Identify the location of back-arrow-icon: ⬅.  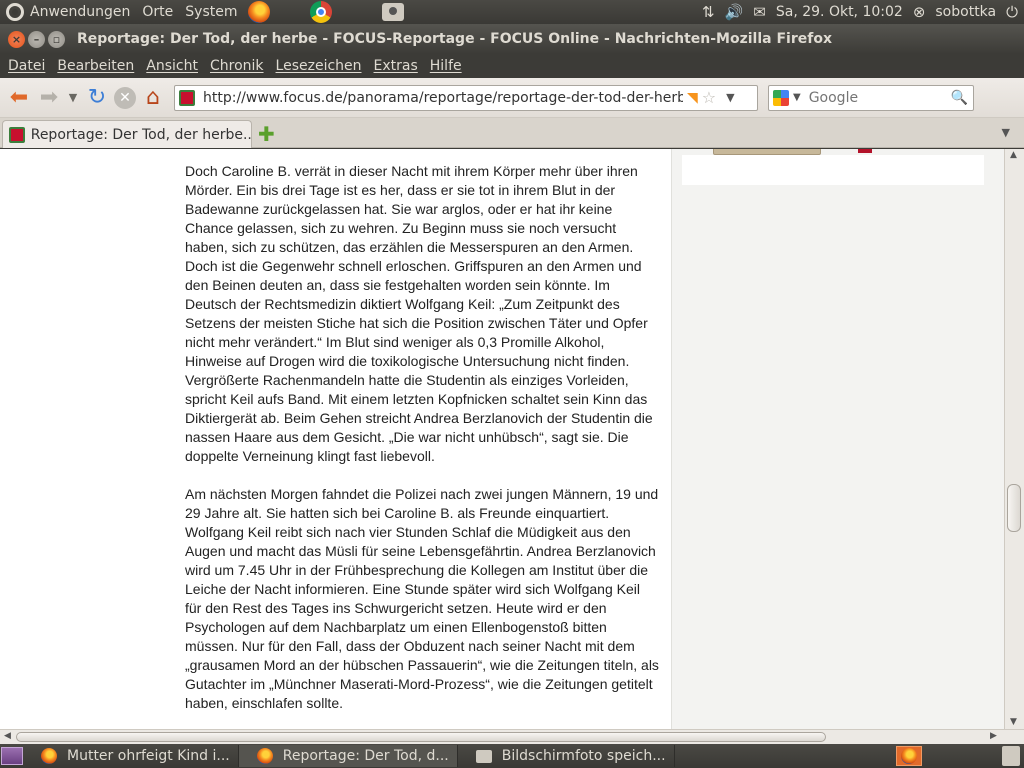
(19, 98).